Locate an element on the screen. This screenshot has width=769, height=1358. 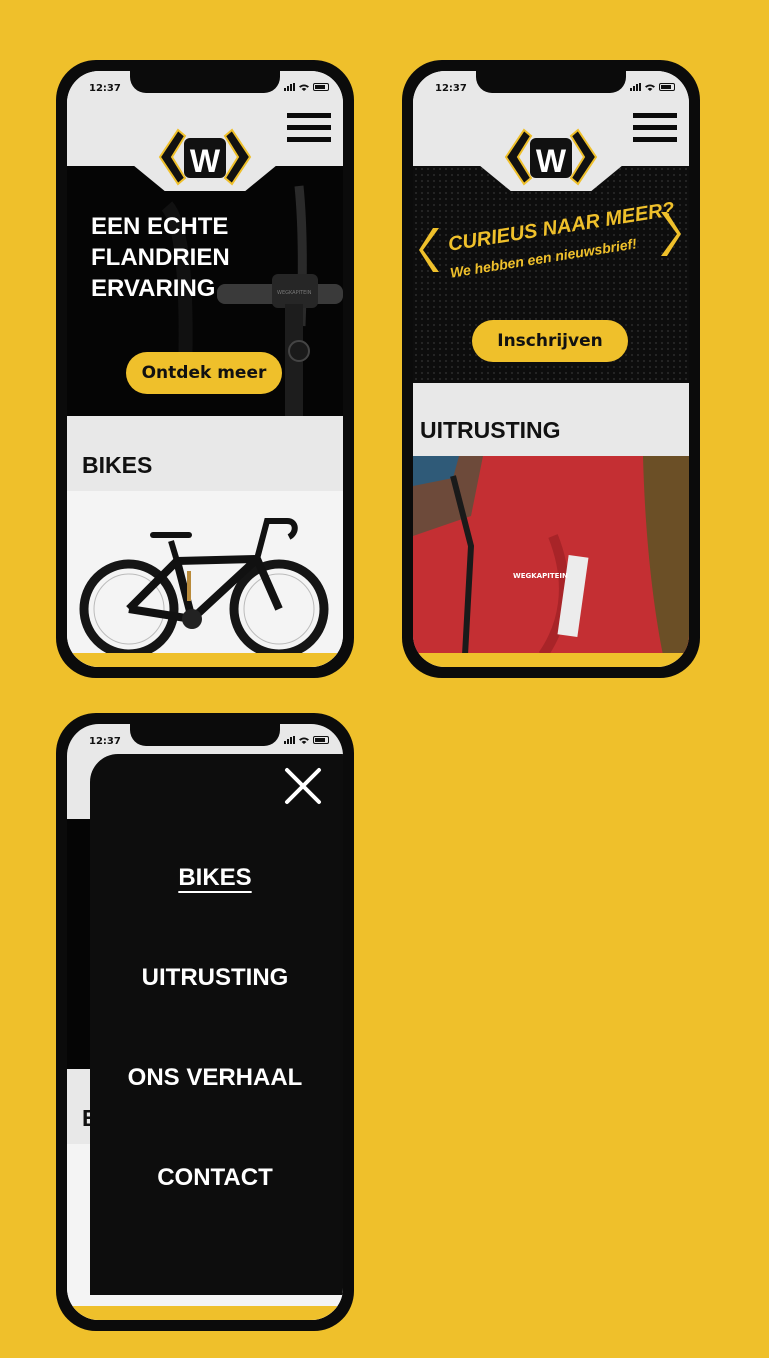
cycling-jersey-image: WEGKAPITEIN is located at coordinates (551, 555).